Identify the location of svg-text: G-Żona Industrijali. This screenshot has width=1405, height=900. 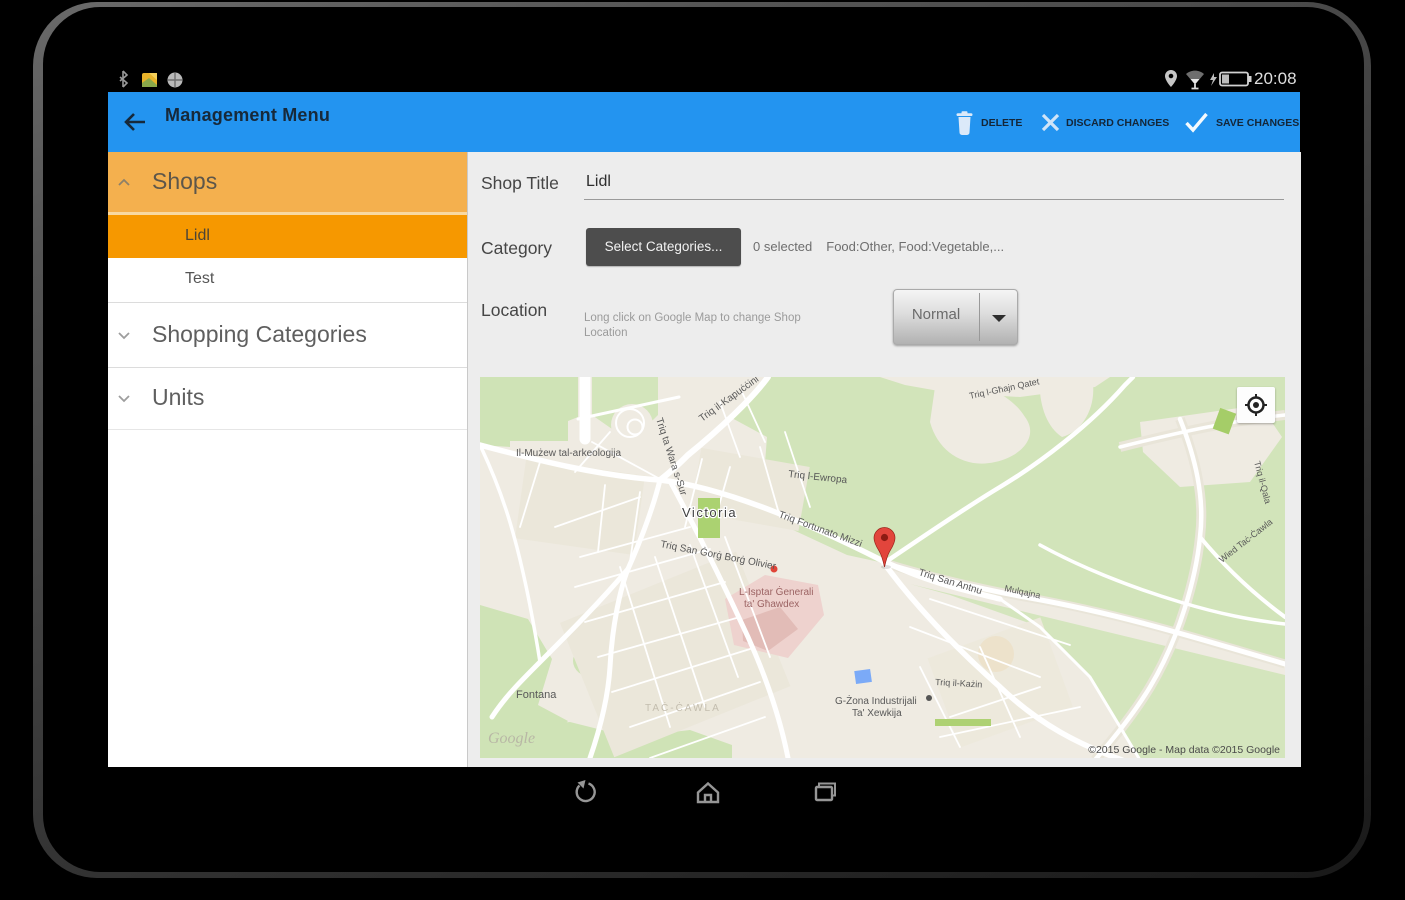
(876, 700).